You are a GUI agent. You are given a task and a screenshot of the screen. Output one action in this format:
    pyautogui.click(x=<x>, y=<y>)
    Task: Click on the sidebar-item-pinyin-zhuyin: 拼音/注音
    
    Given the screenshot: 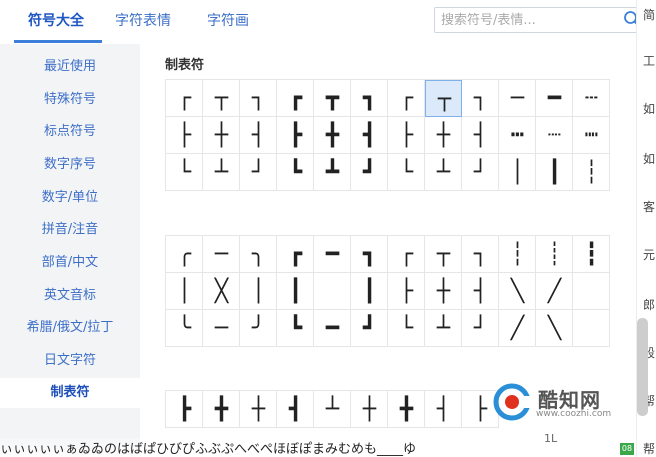 What is the action you would take?
    pyautogui.click(x=70, y=230)
    